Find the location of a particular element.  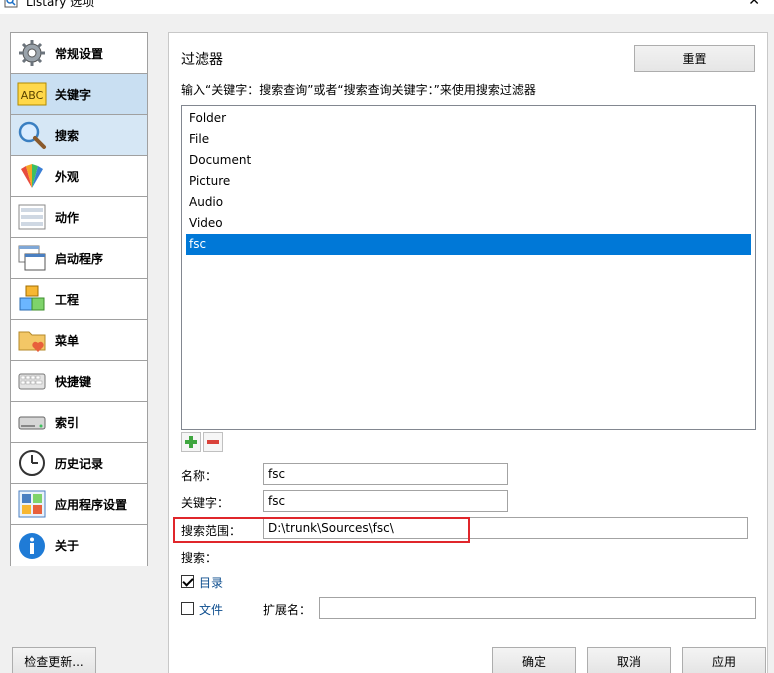

section-title: 过滤器 is located at coordinates (202, 60).